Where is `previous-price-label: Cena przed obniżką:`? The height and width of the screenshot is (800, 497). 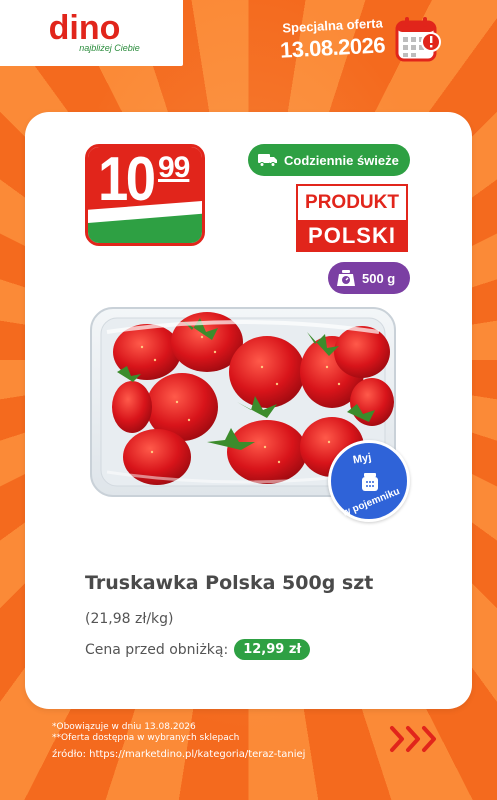
previous-price-label: Cena przed obniżką: is located at coordinates (157, 649).